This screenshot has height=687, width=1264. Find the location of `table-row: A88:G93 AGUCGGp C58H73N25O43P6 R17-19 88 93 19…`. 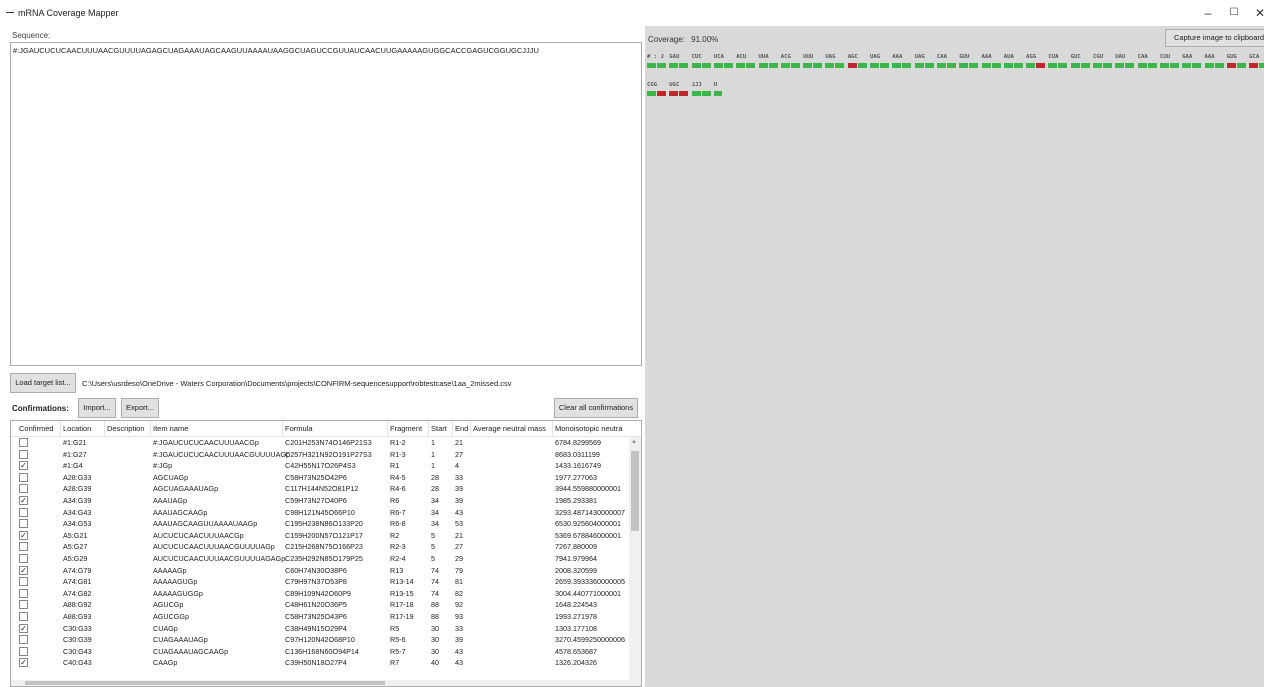

table-row: A88:G93 AGUCGGp C58H73N25O43P6 R17-19 88 93 19… is located at coordinates (321, 617).